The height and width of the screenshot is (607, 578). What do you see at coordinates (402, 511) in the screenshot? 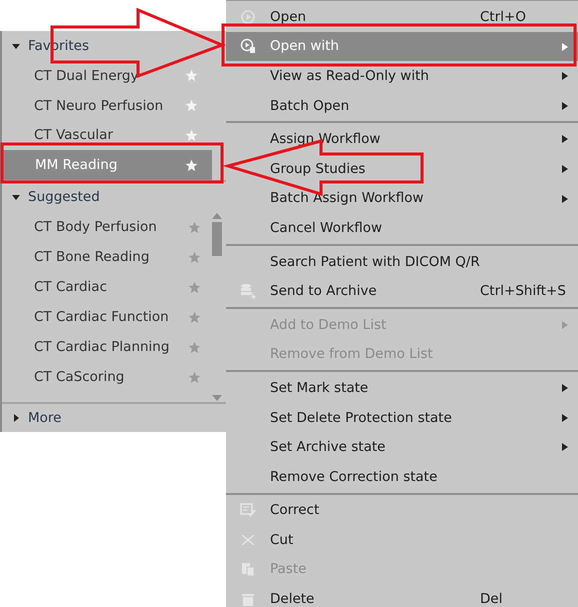
I see `menu-item: Correct` at bounding box center [402, 511].